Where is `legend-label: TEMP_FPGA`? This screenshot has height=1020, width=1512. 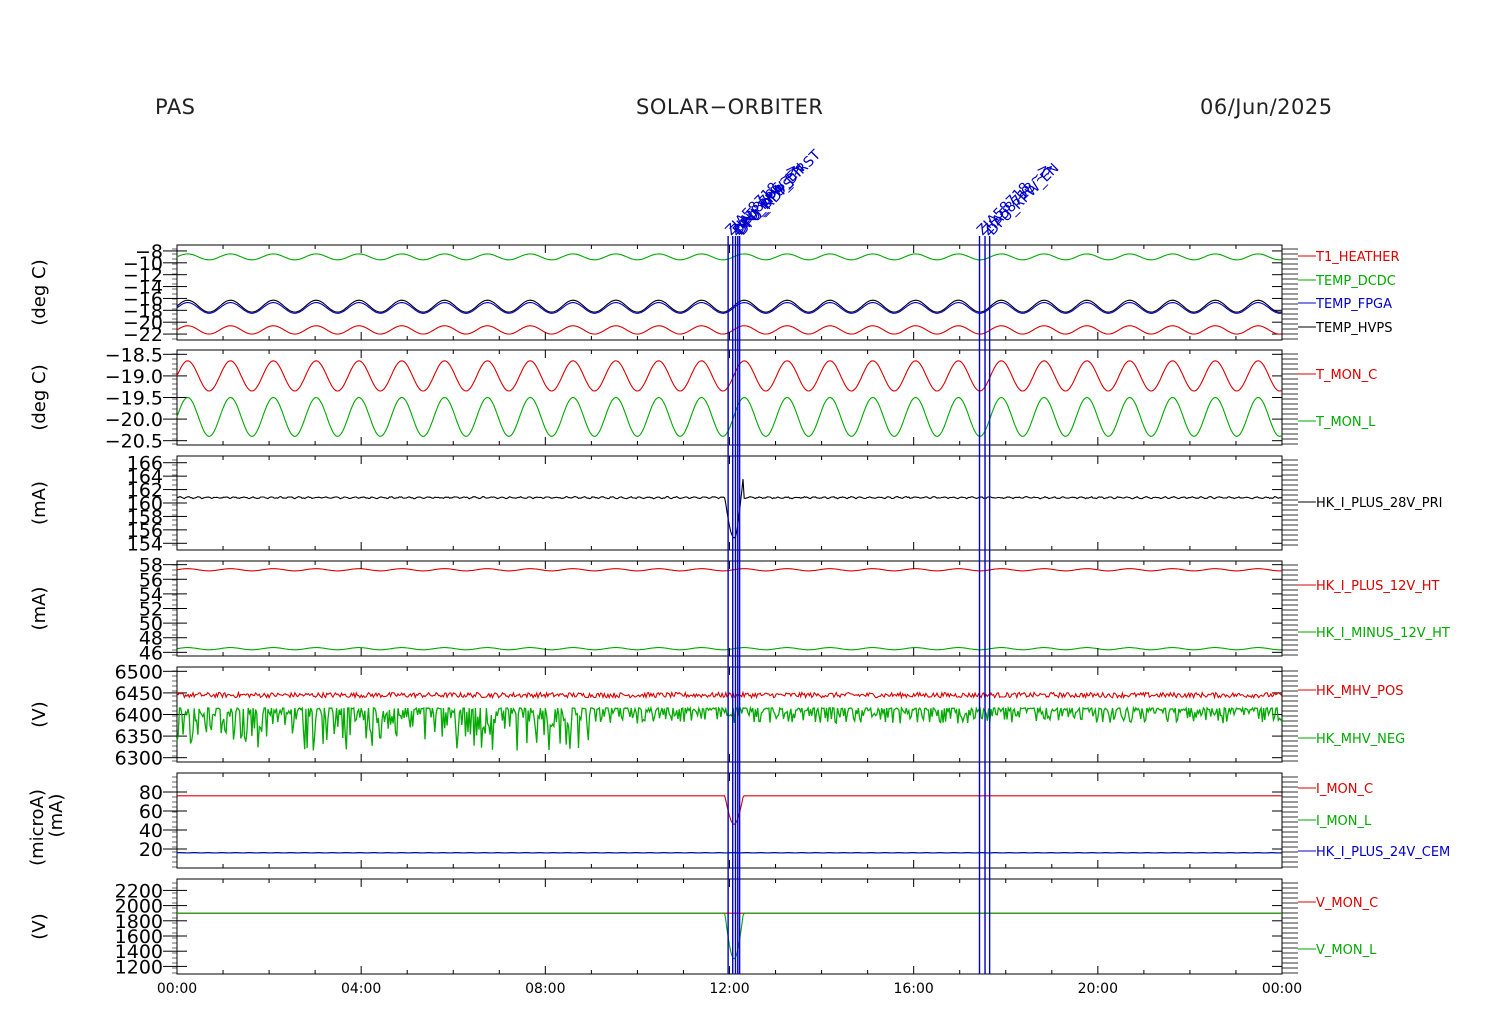 legend-label: TEMP_FPGA is located at coordinates (1353, 304).